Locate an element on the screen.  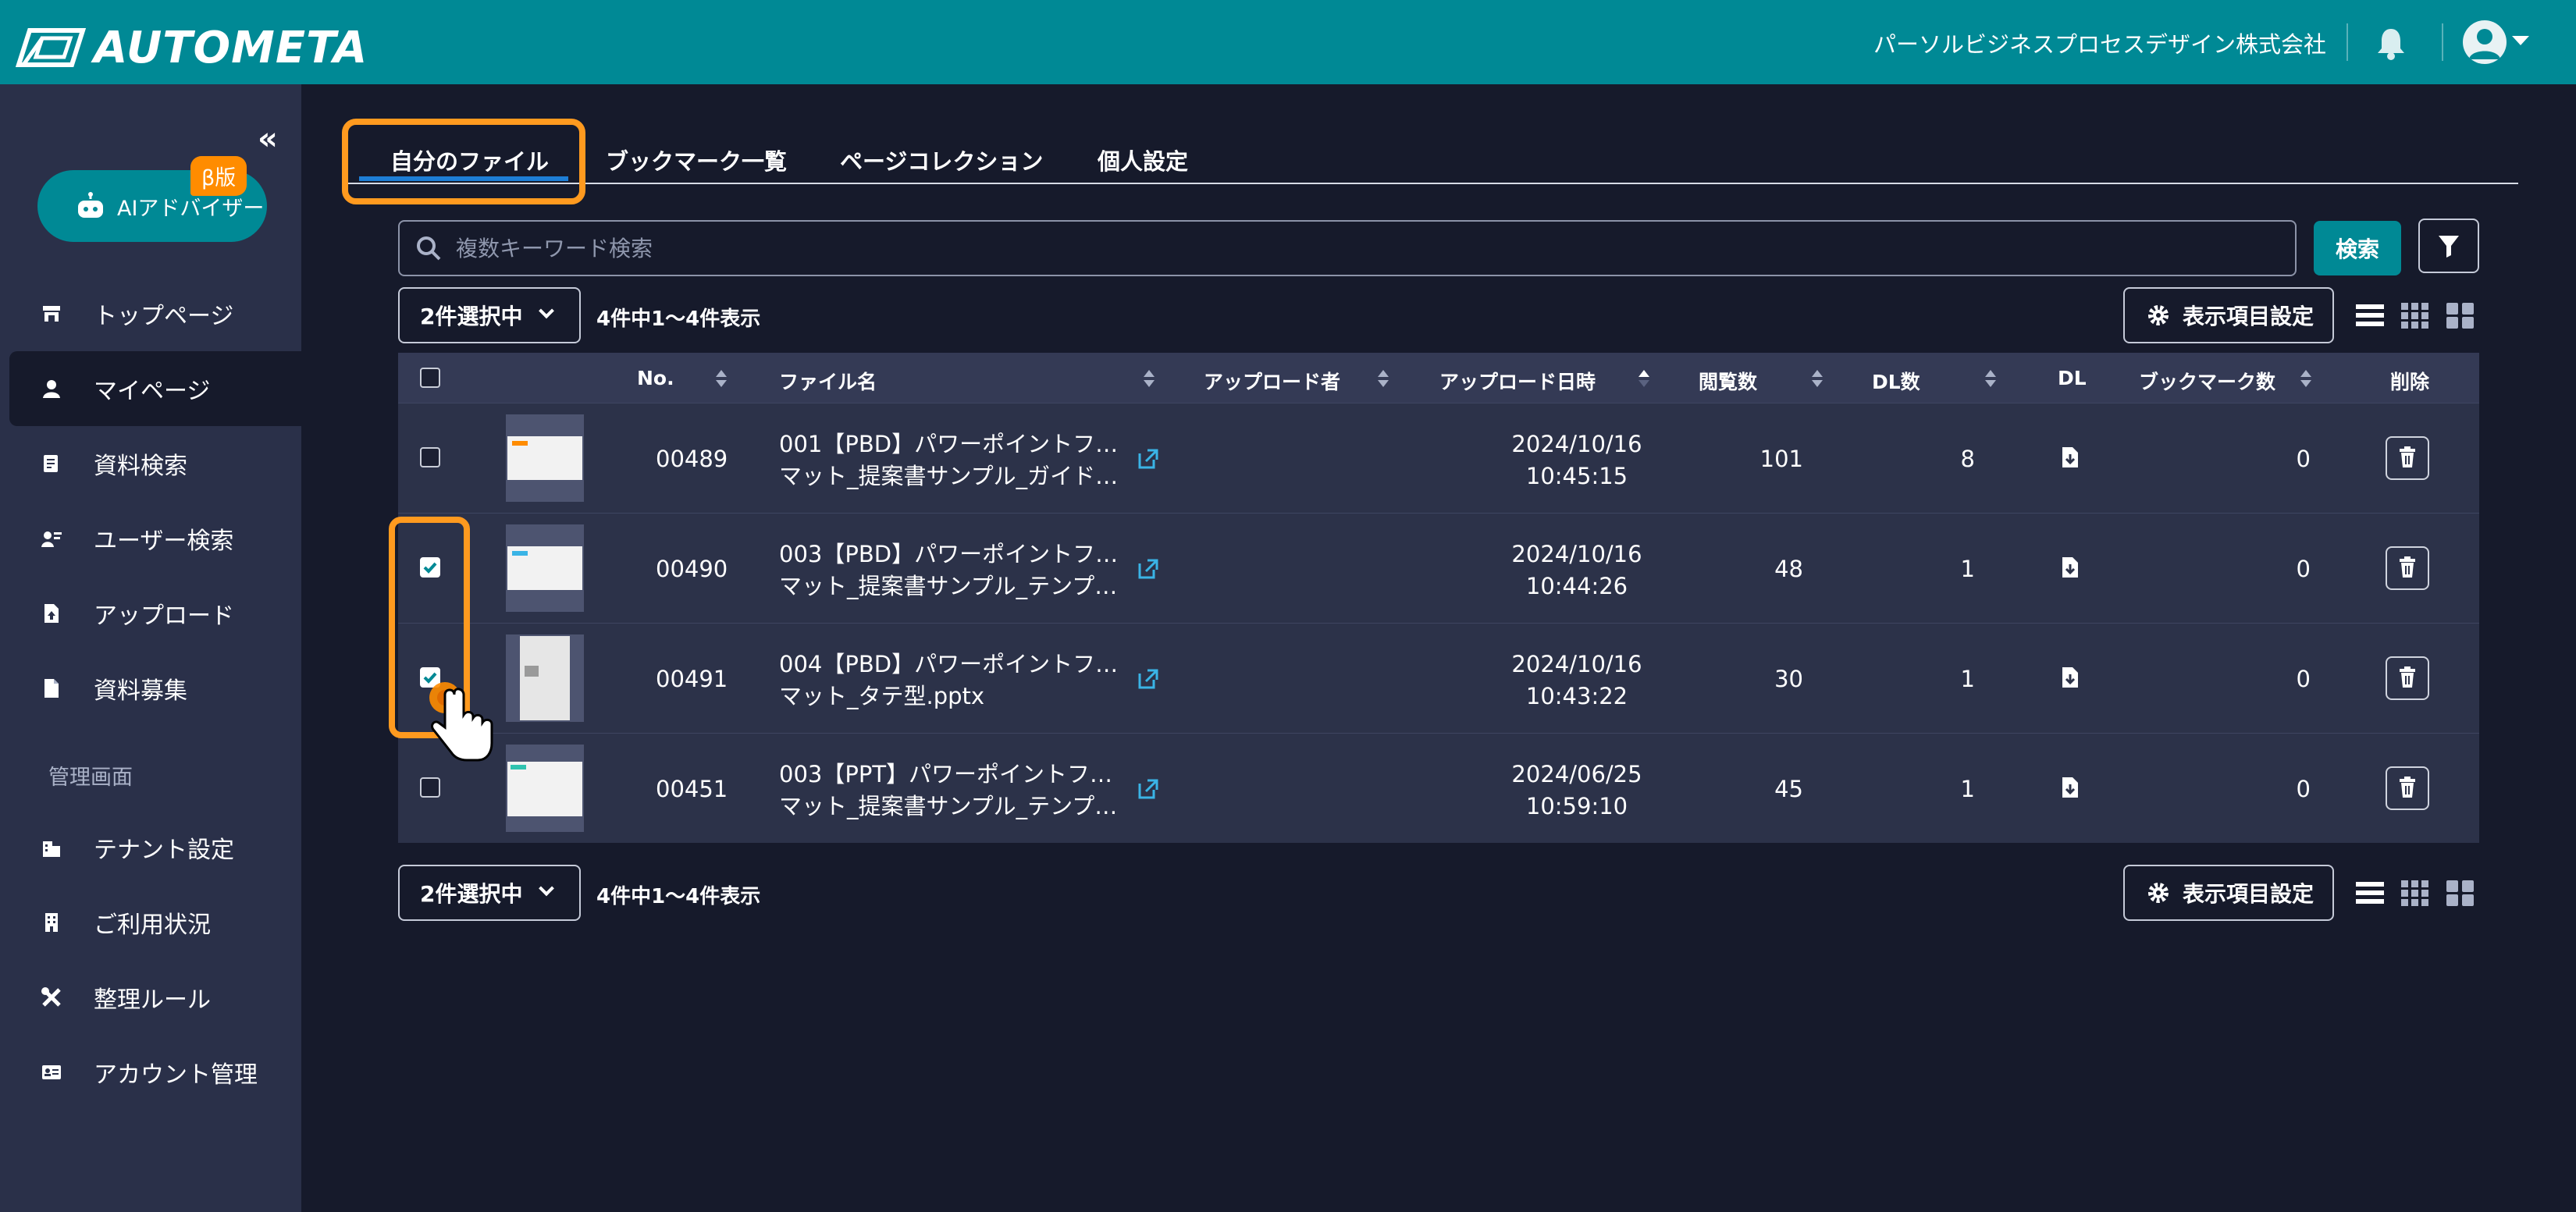
upload-time: 10:44:26 is located at coordinates (1576, 586).